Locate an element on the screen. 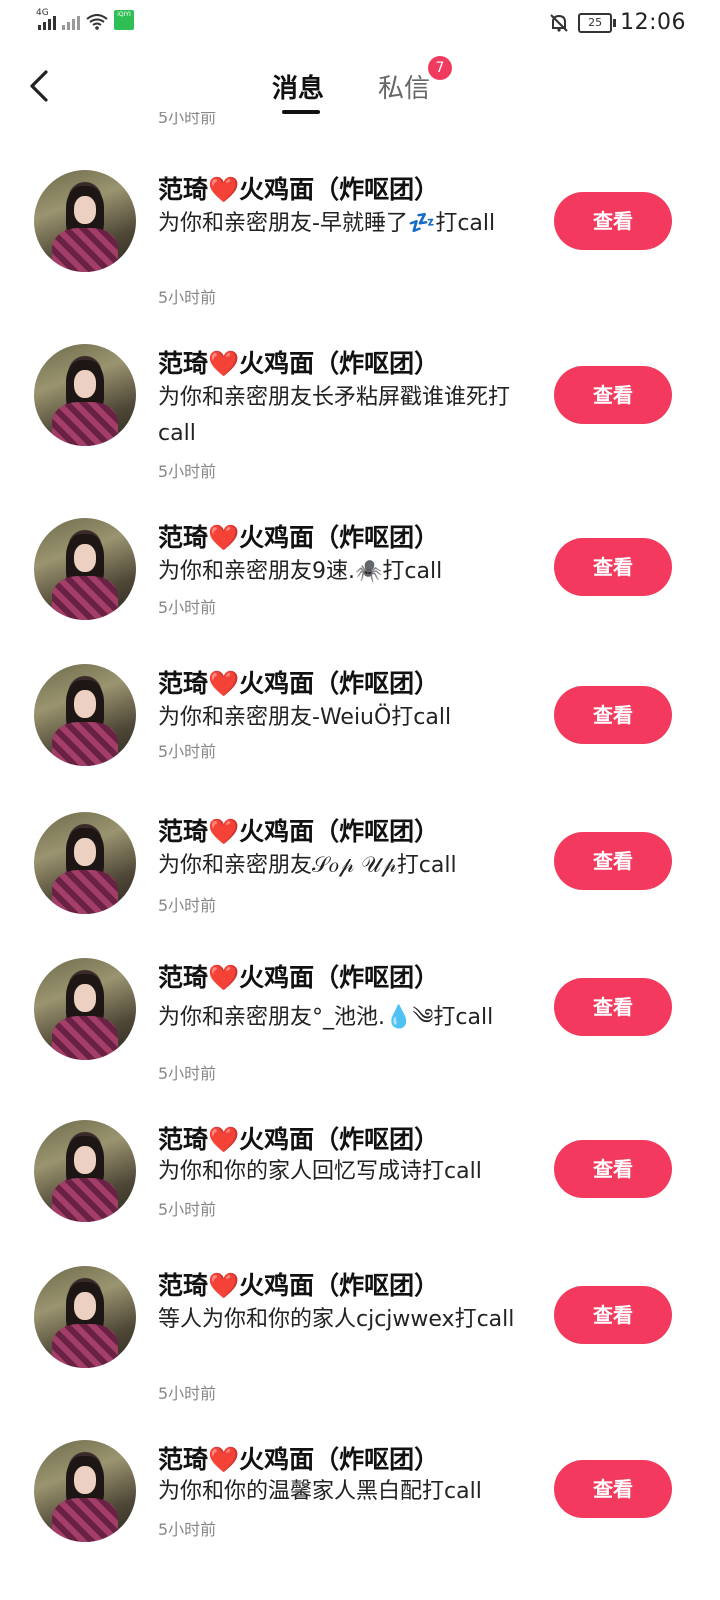  header: 消息 私信 7 is located at coordinates (360, 84).